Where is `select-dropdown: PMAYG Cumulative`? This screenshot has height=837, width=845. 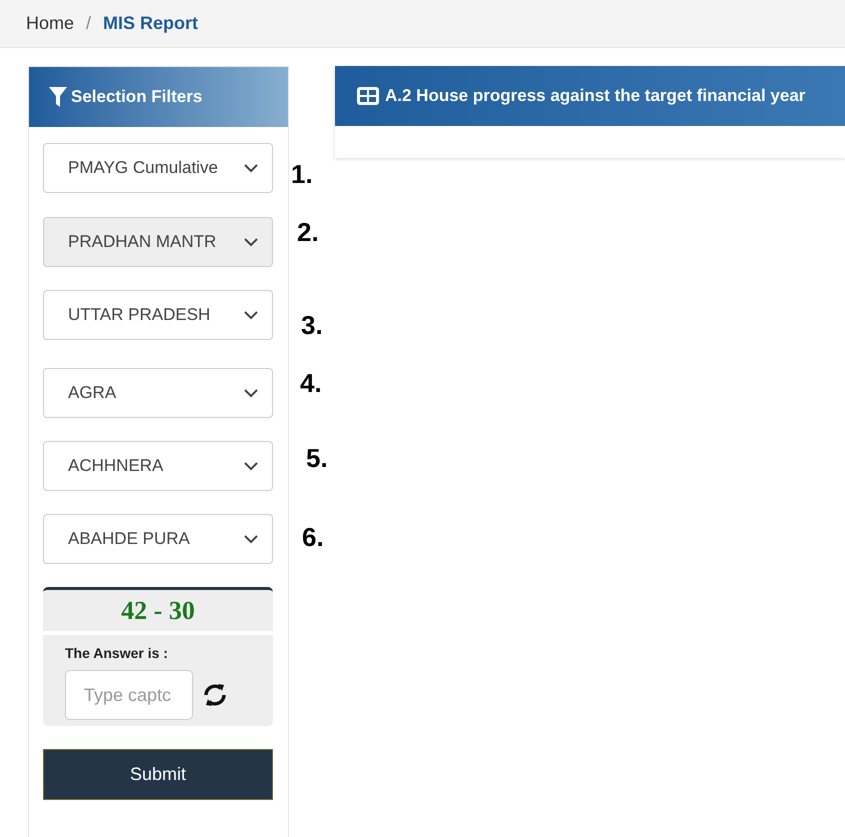 select-dropdown: PMAYG Cumulative is located at coordinates (158, 168).